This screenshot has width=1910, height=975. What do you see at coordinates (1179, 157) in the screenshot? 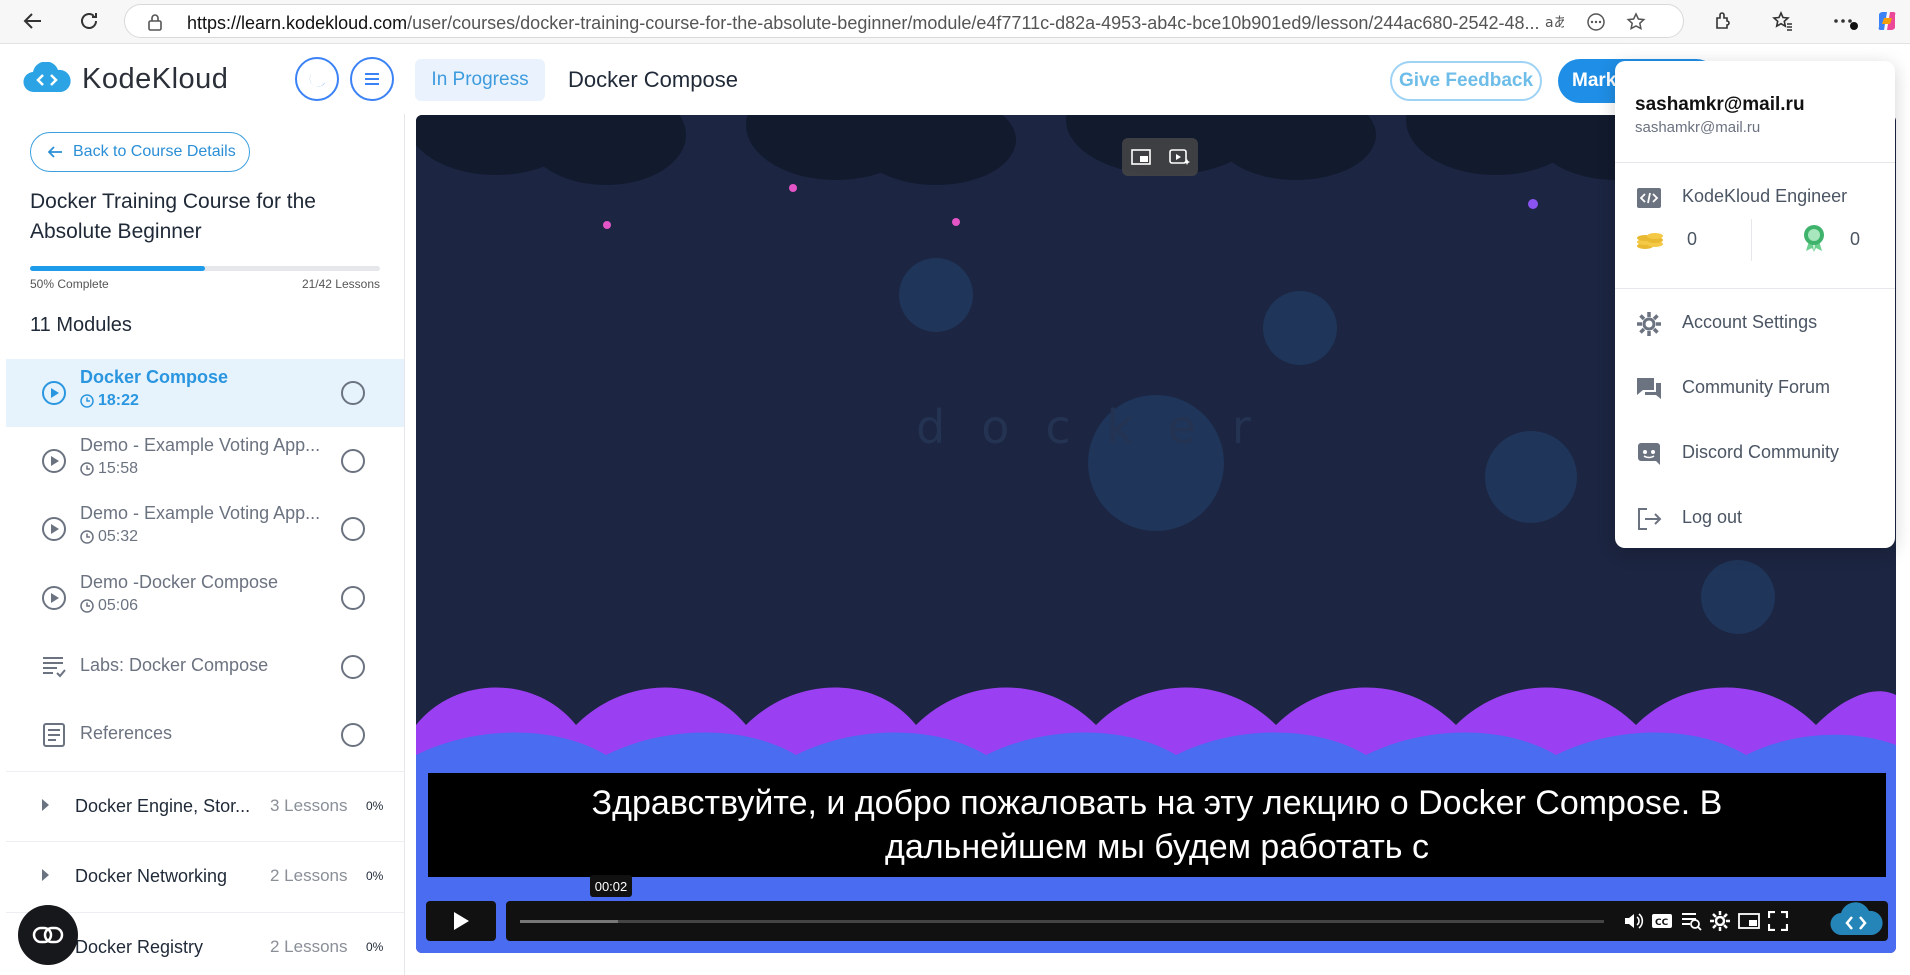
I see `video-enhance-icon` at bounding box center [1179, 157].